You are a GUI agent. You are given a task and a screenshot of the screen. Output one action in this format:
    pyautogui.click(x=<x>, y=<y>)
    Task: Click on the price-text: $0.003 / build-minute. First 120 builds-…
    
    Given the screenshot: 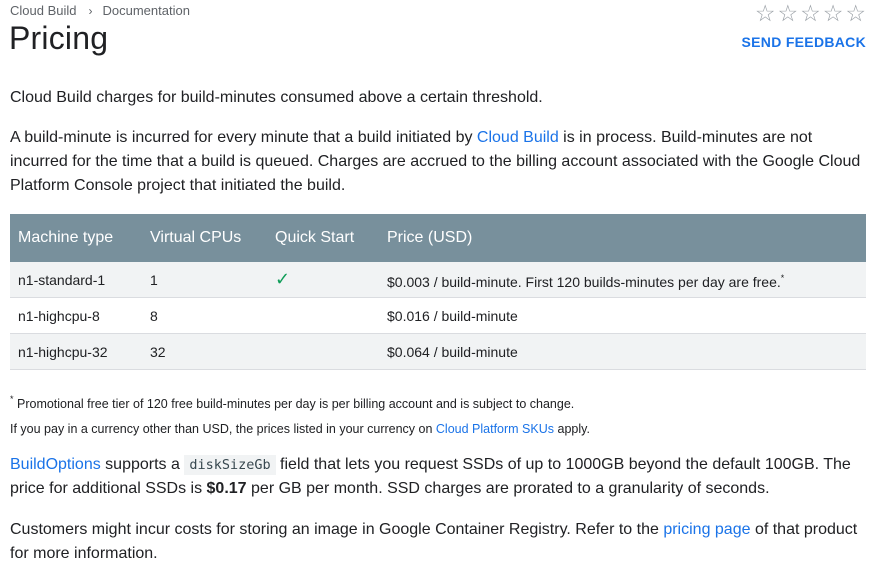 What is the action you would take?
    pyautogui.click(x=584, y=281)
    